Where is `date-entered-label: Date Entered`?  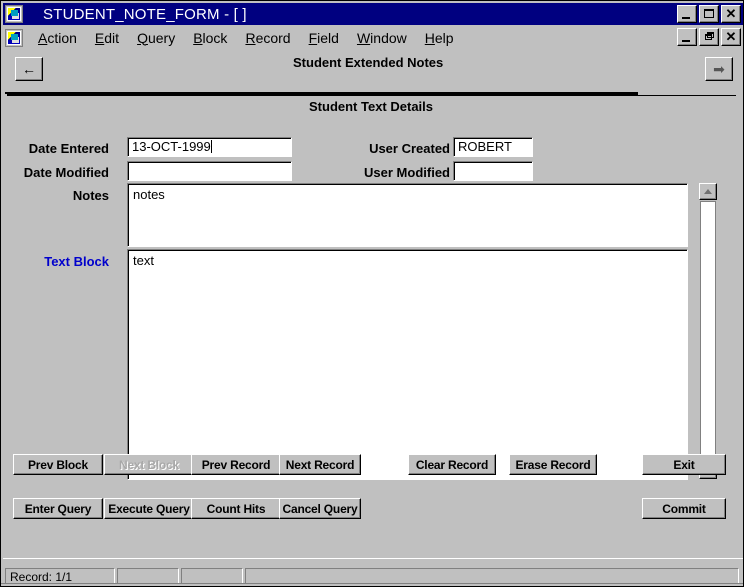 date-entered-label: Date Entered is located at coordinates (68, 148).